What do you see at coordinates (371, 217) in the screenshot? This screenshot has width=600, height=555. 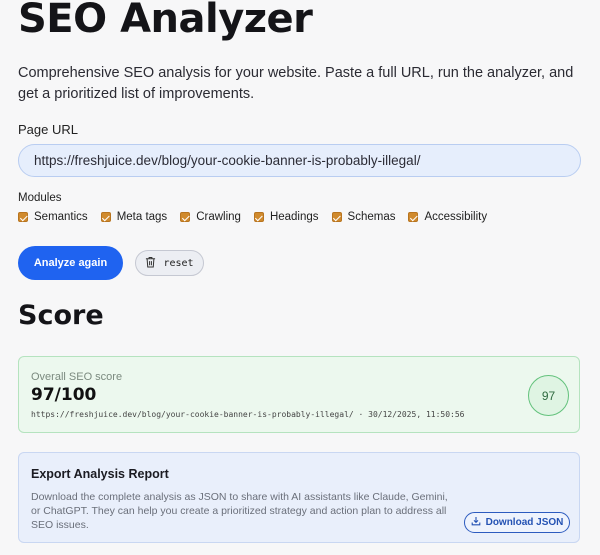 I see `module-label: Schemas` at bounding box center [371, 217].